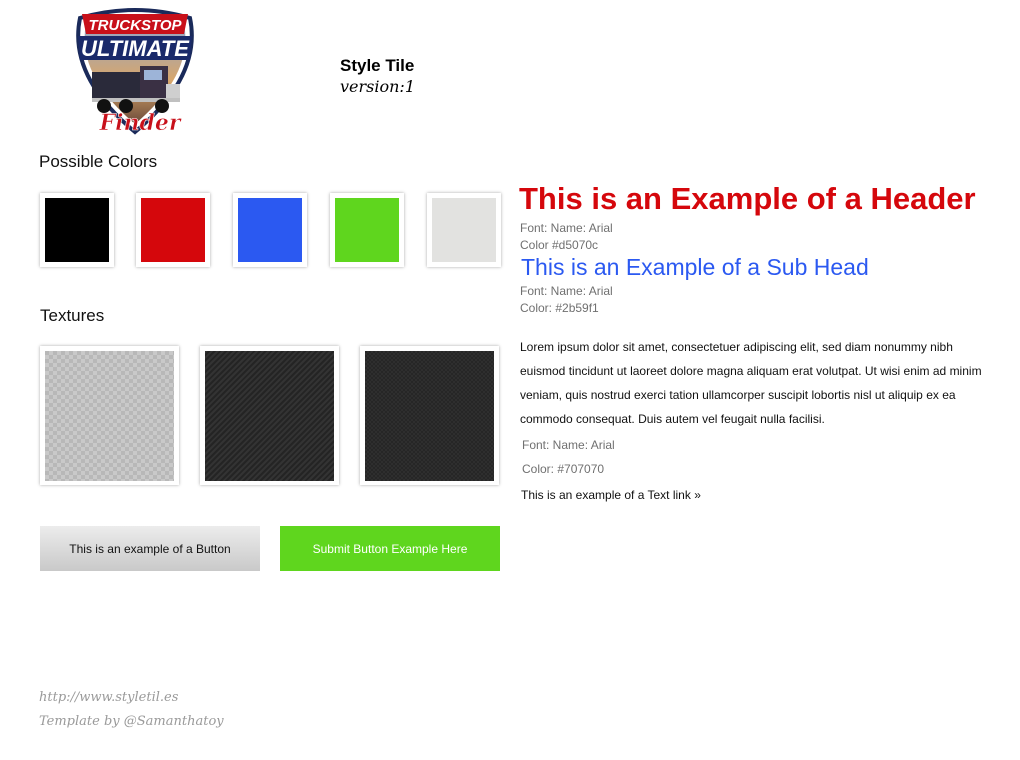  I want to click on truckstop-logo: TRUCKSTOP ULTIMATE Finder, so click(135, 72).